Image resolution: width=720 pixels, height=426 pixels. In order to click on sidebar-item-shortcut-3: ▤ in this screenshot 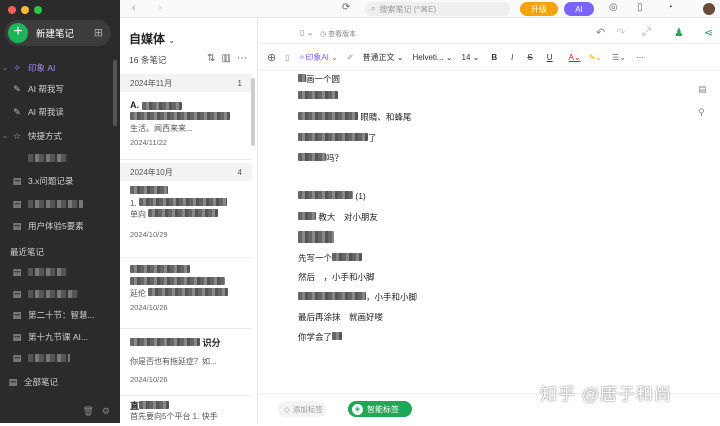, I will do `click(60, 204)`.